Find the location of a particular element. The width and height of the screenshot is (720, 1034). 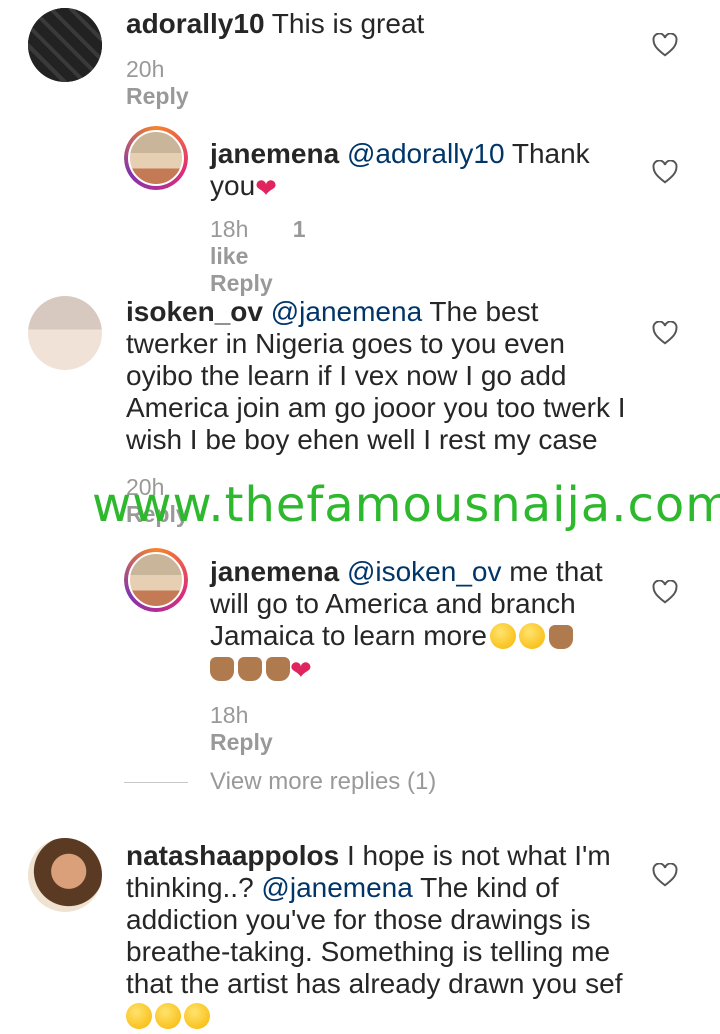

username: adorally10 is located at coordinates (195, 23).